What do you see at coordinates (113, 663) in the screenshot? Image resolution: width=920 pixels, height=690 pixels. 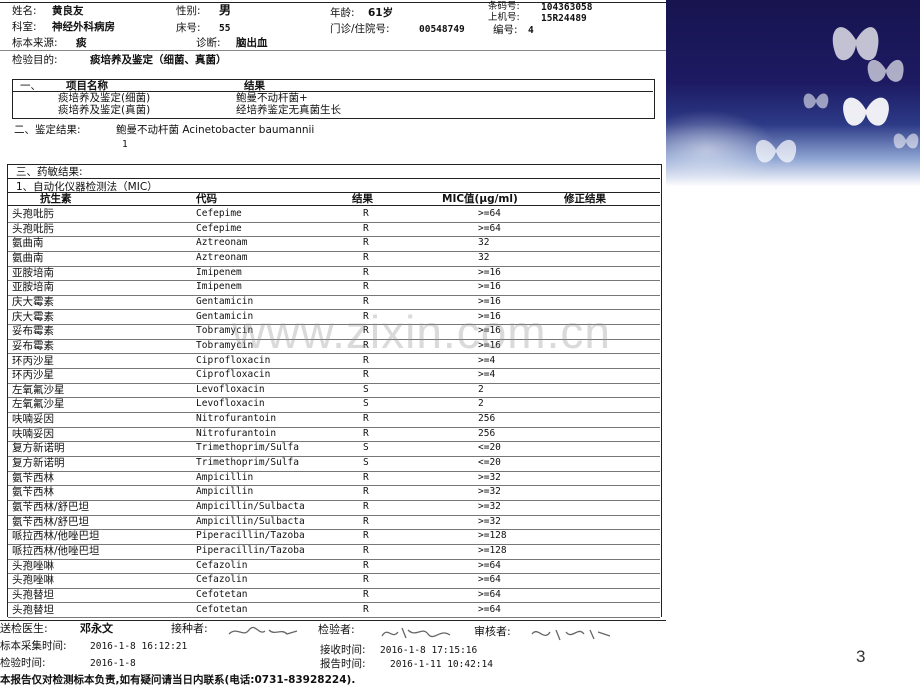 I see `test-time: 2016-1-8` at bounding box center [113, 663].